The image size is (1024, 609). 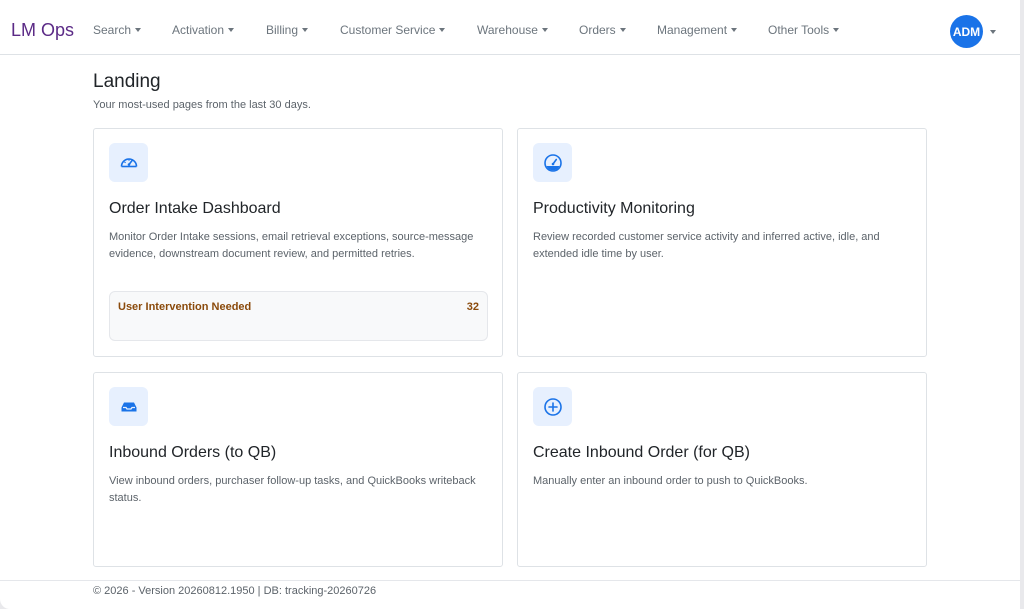 I want to click on nav-orders: Orders, so click(x=602, y=30).